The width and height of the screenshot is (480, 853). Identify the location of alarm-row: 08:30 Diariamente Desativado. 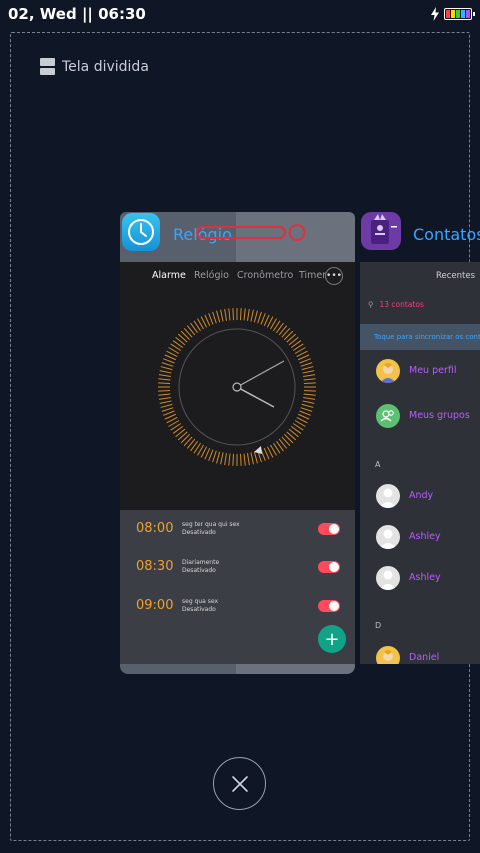
(237, 568).